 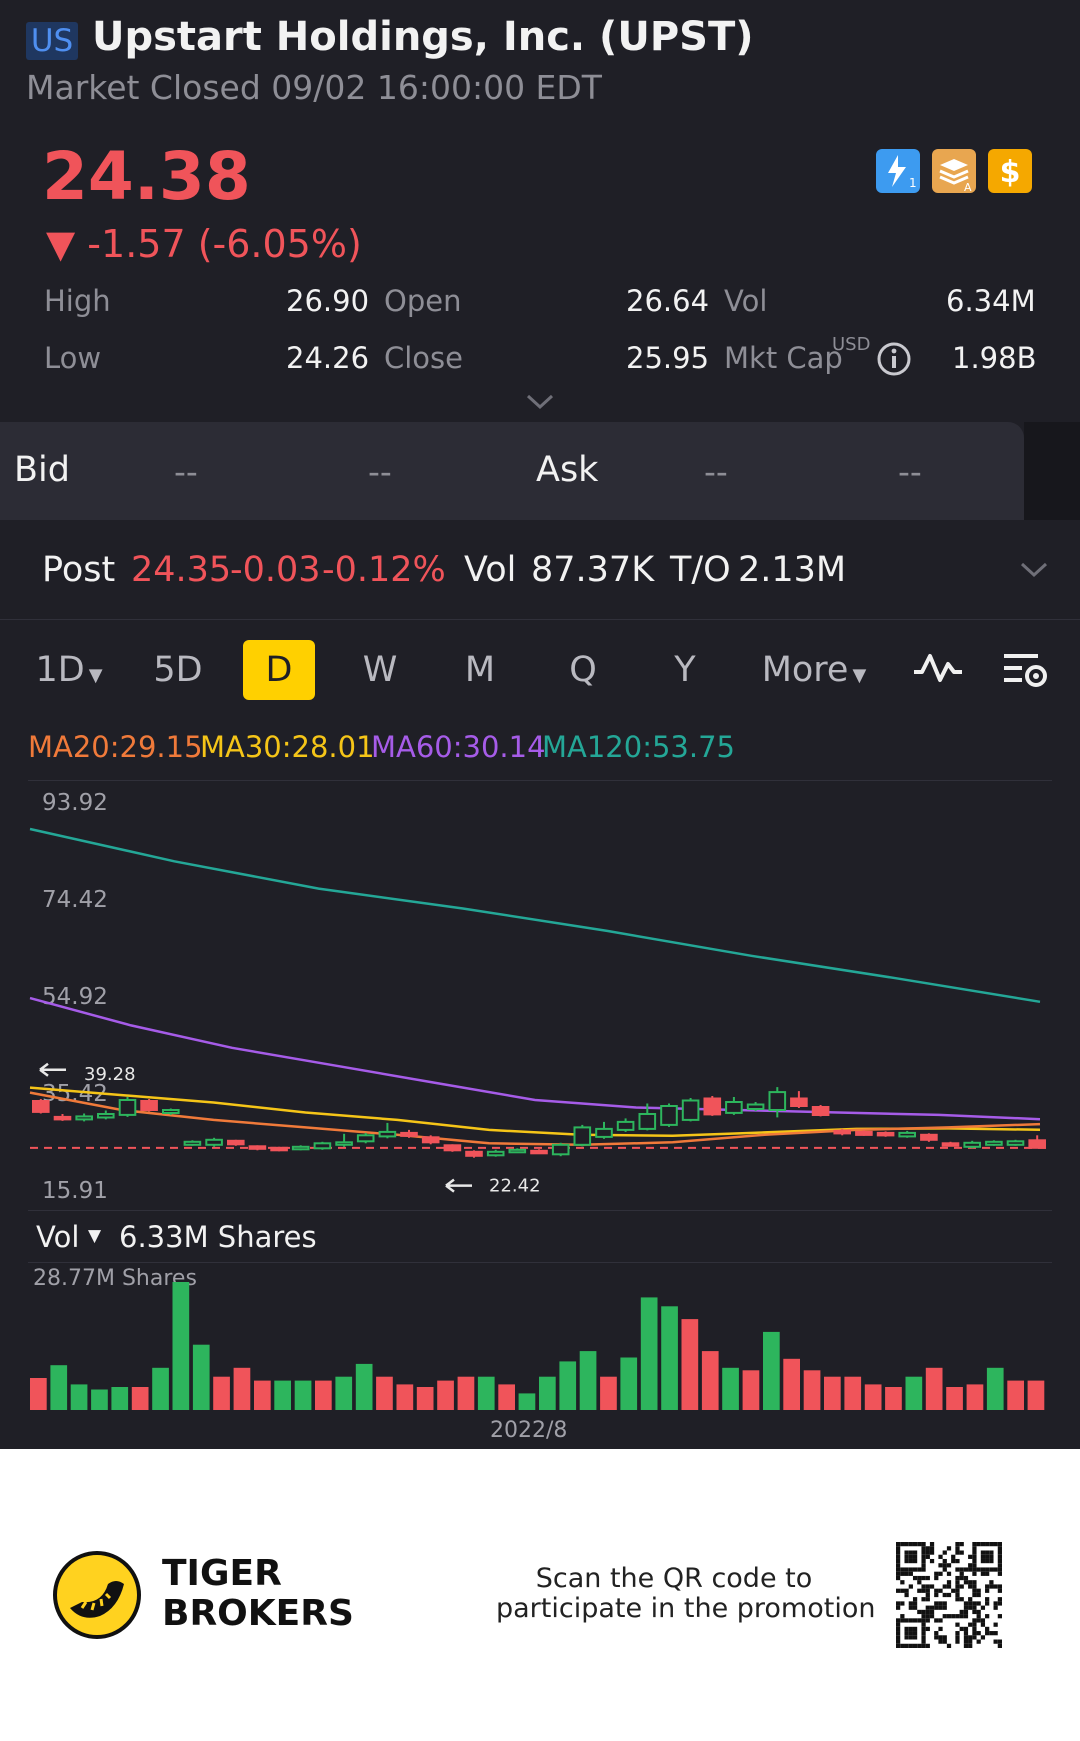 I want to click on chart-settings-icon, so click(x=1026, y=672).